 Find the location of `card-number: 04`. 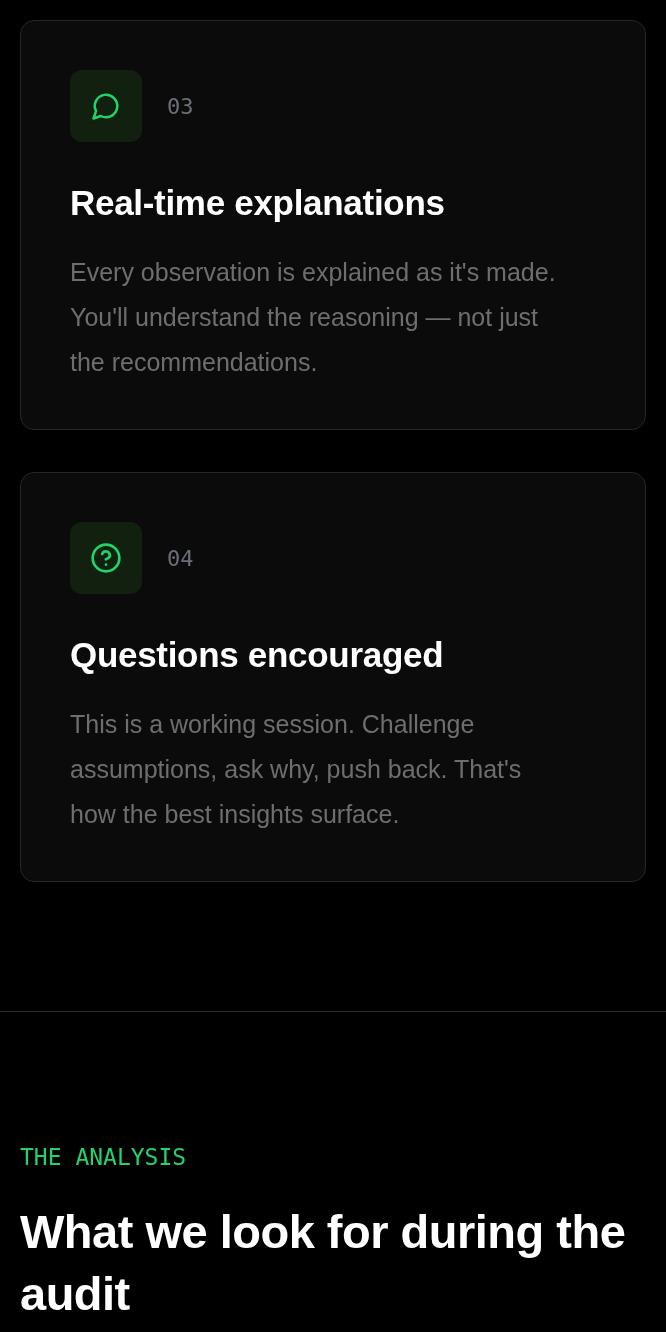

card-number: 04 is located at coordinates (180, 558).